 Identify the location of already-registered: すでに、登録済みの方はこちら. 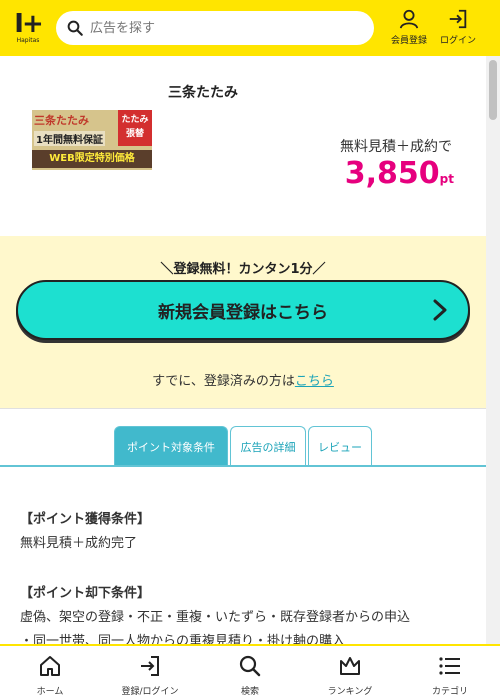
(243, 379).